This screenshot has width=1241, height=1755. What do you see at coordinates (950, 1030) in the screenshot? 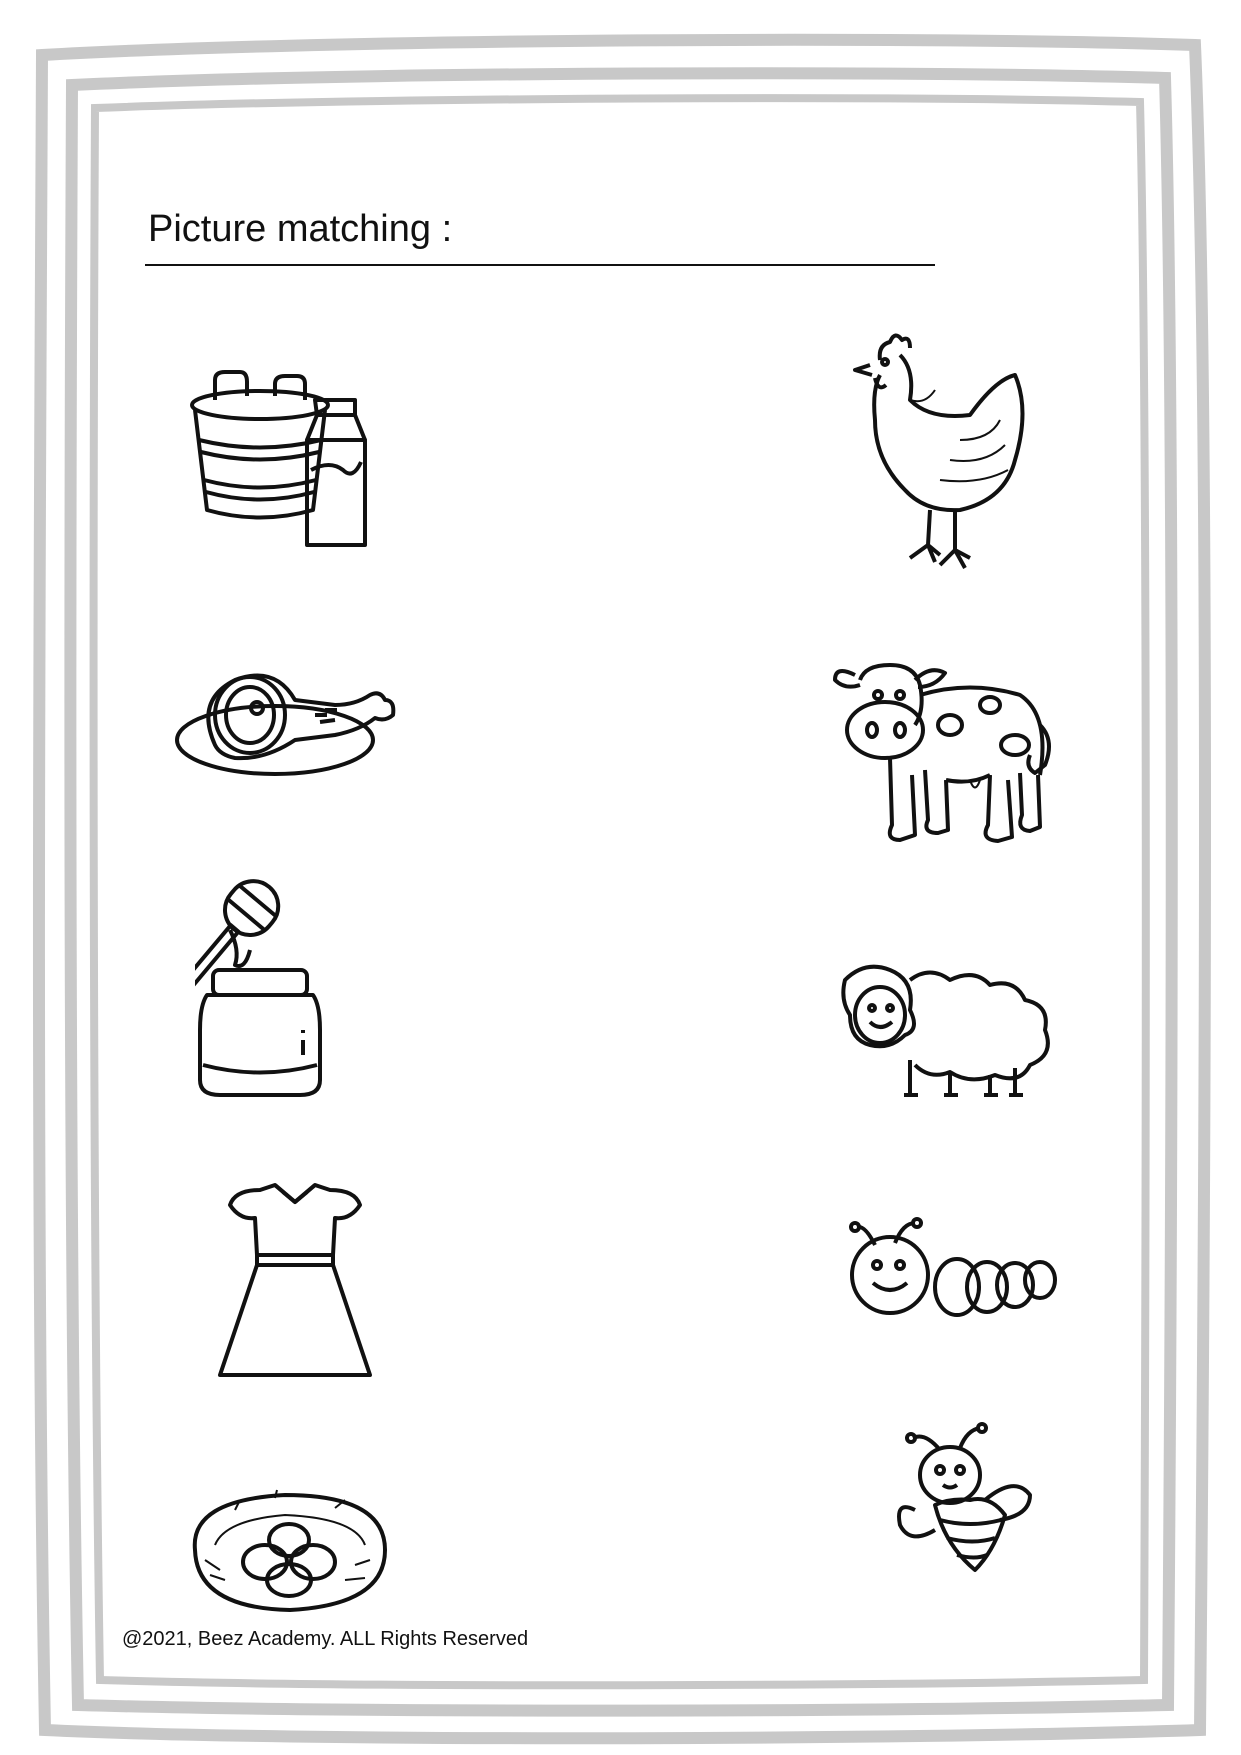
I see `sheep-icon` at bounding box center [950, 1030].